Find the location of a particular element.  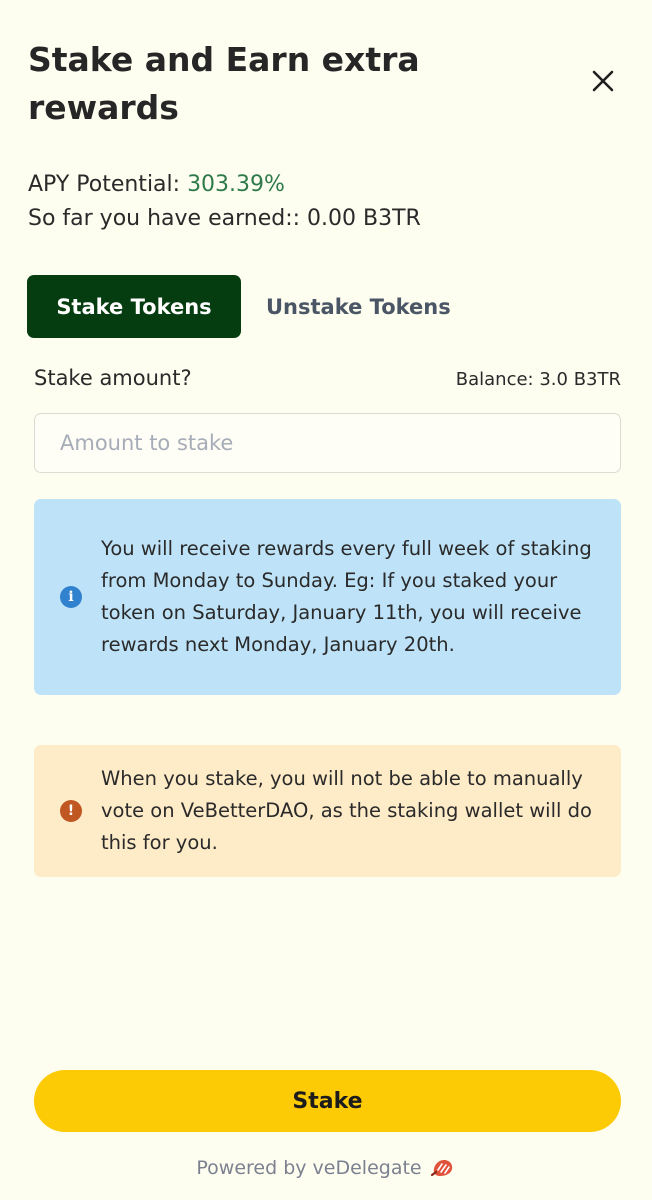

vedelegate-logo-icon is located at coordinates (441, 1168).